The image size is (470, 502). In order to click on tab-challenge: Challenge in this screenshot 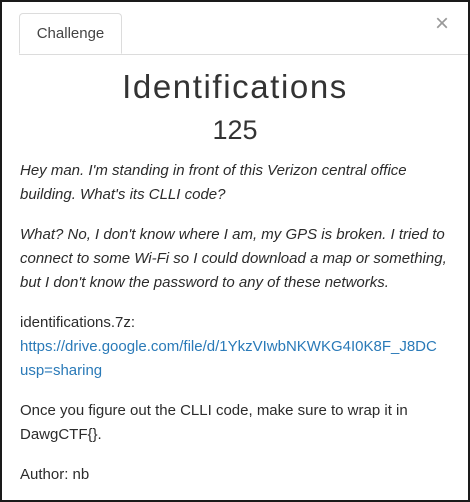, I will do `click(70, 33)`.